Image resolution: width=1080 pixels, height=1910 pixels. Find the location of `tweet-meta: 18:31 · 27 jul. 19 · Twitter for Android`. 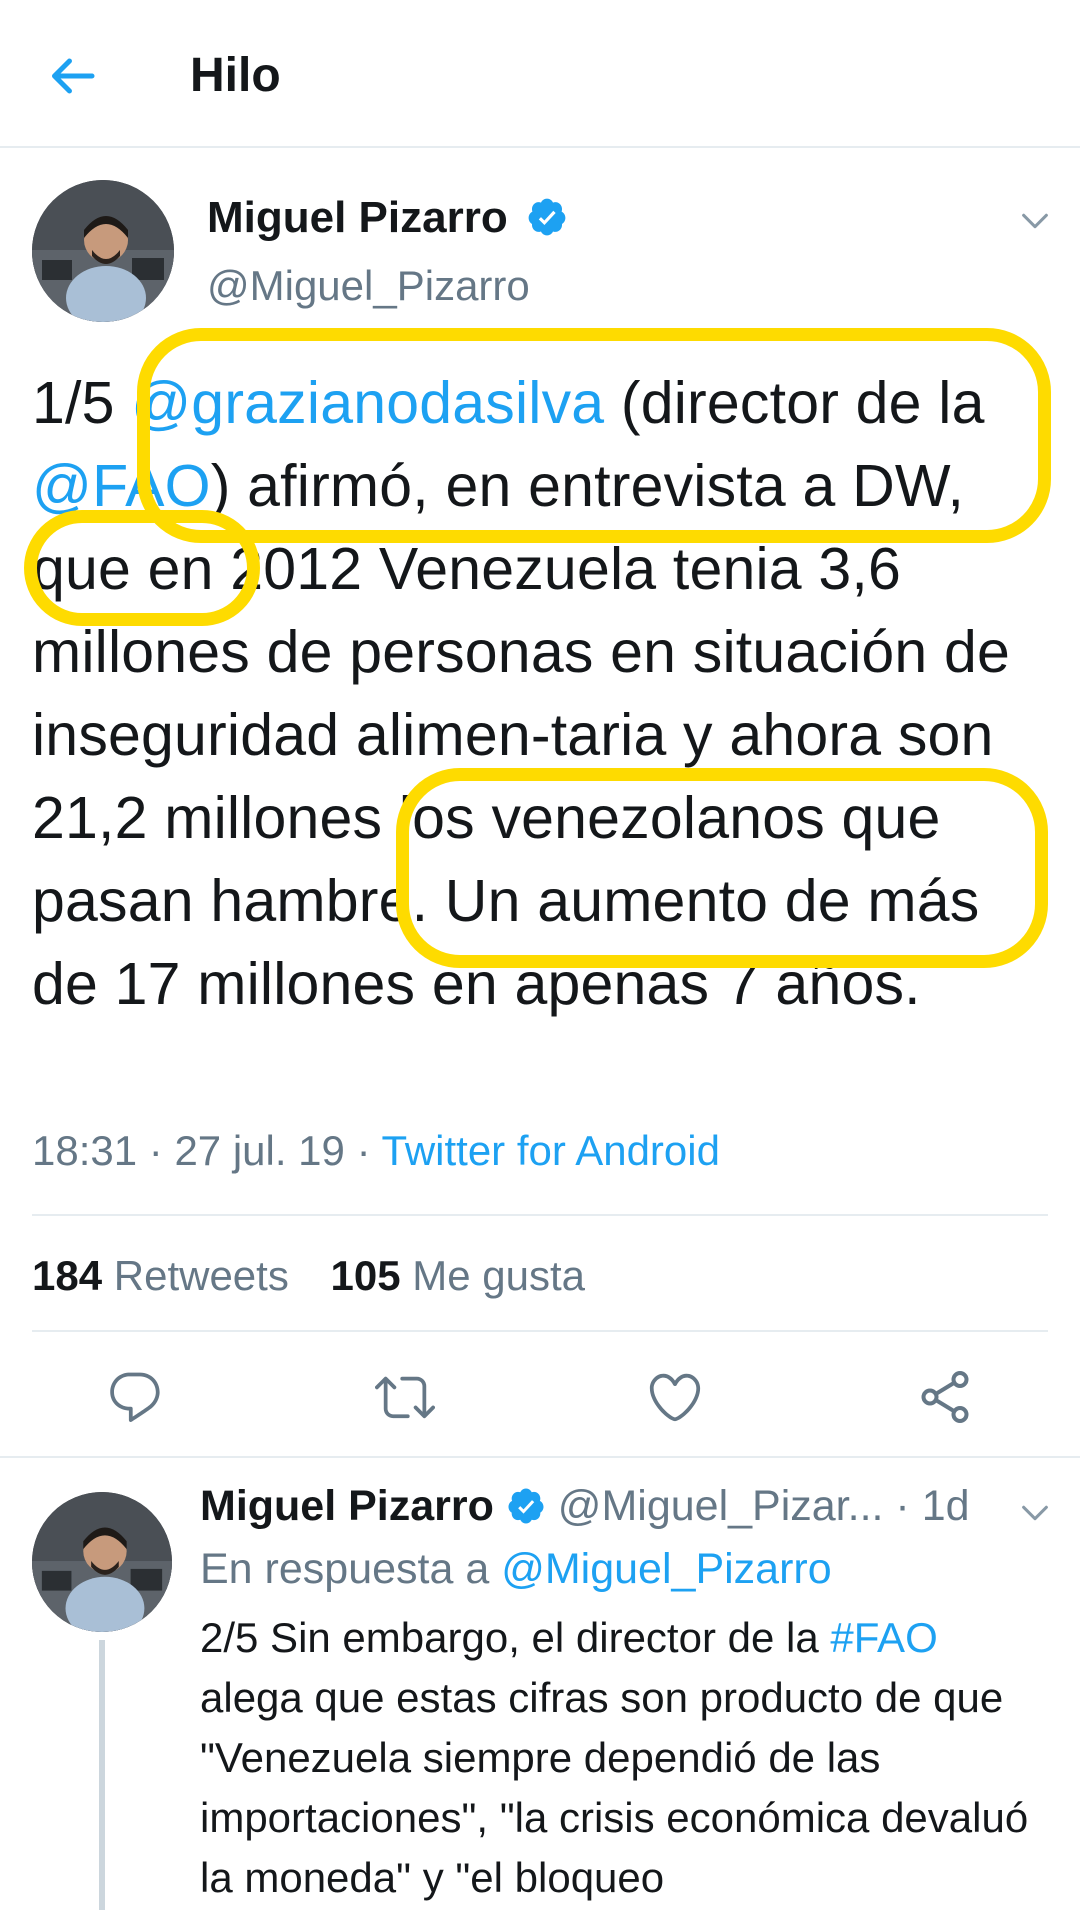

tweet-meta: 18:31 · 27 jul. 19 · Twitter for Android is located at coordinates (376, 1151).